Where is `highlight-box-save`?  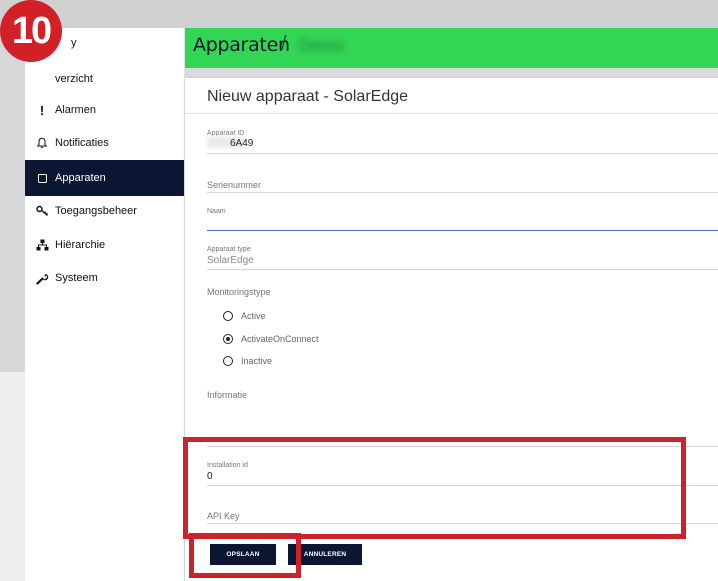 highlight-box-save is located at coordinates (245, 555).